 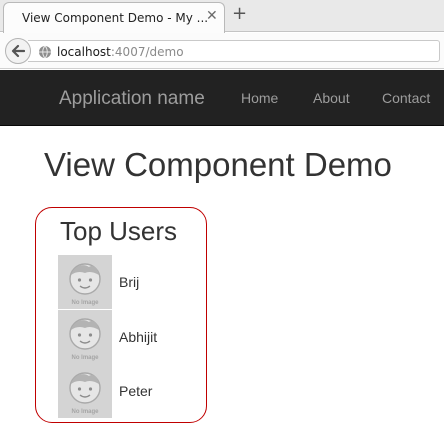 What do you see at coordinates (84, 52) in the screenshot?
I see `url-host: localhost` at bounding box center [84, 52].